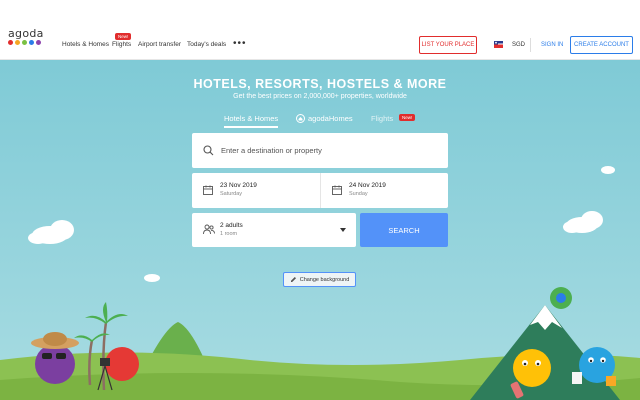 Image resolution: width=640 pixels, height=400 pixels. I want to click on nav-todays-deals: Today's deals, so click(206, 44).